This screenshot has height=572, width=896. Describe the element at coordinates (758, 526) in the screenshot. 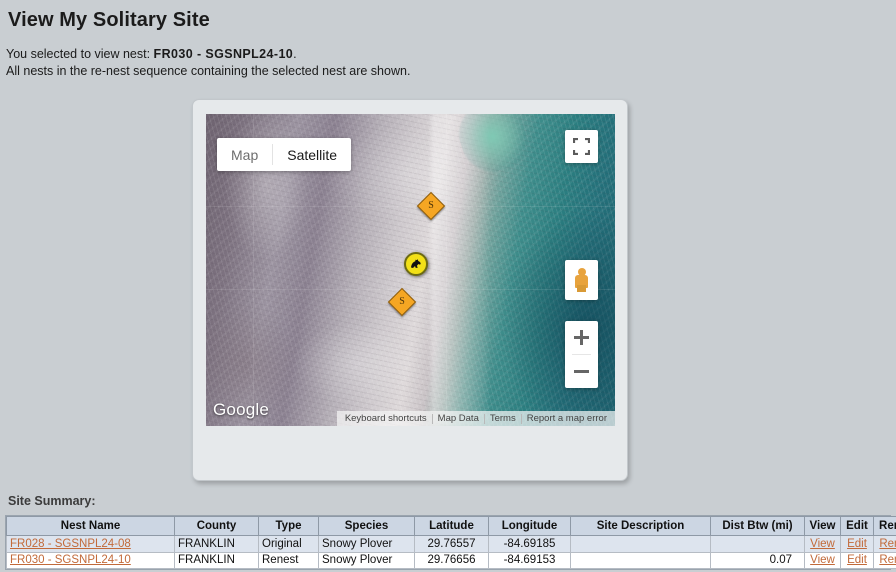

I see `column-header-dist-btw: Dist Btw (mi)` at that location.